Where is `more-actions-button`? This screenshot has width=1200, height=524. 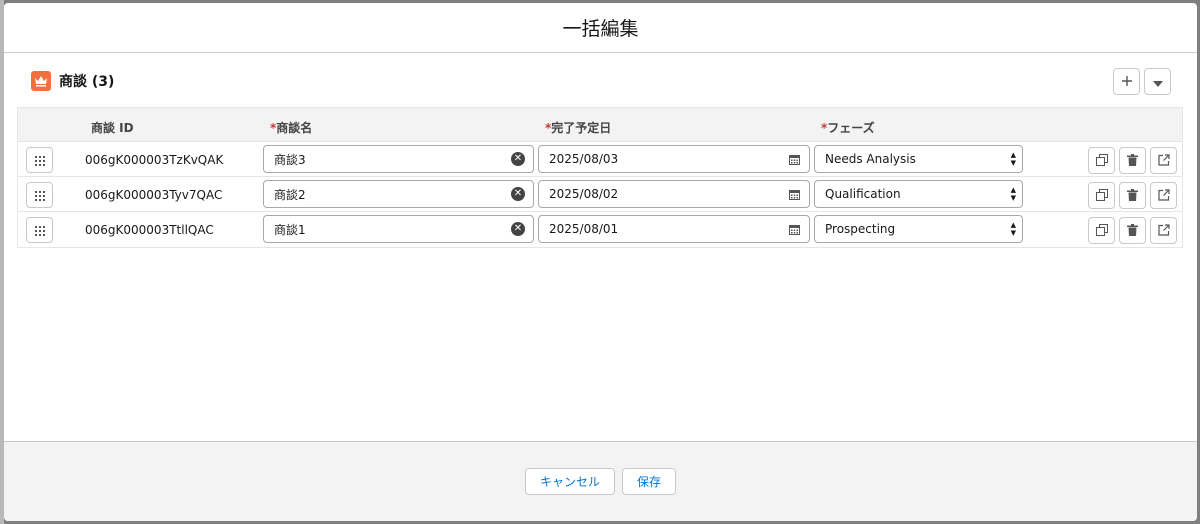 more-actions-button is located at coordinates (1157, 81).